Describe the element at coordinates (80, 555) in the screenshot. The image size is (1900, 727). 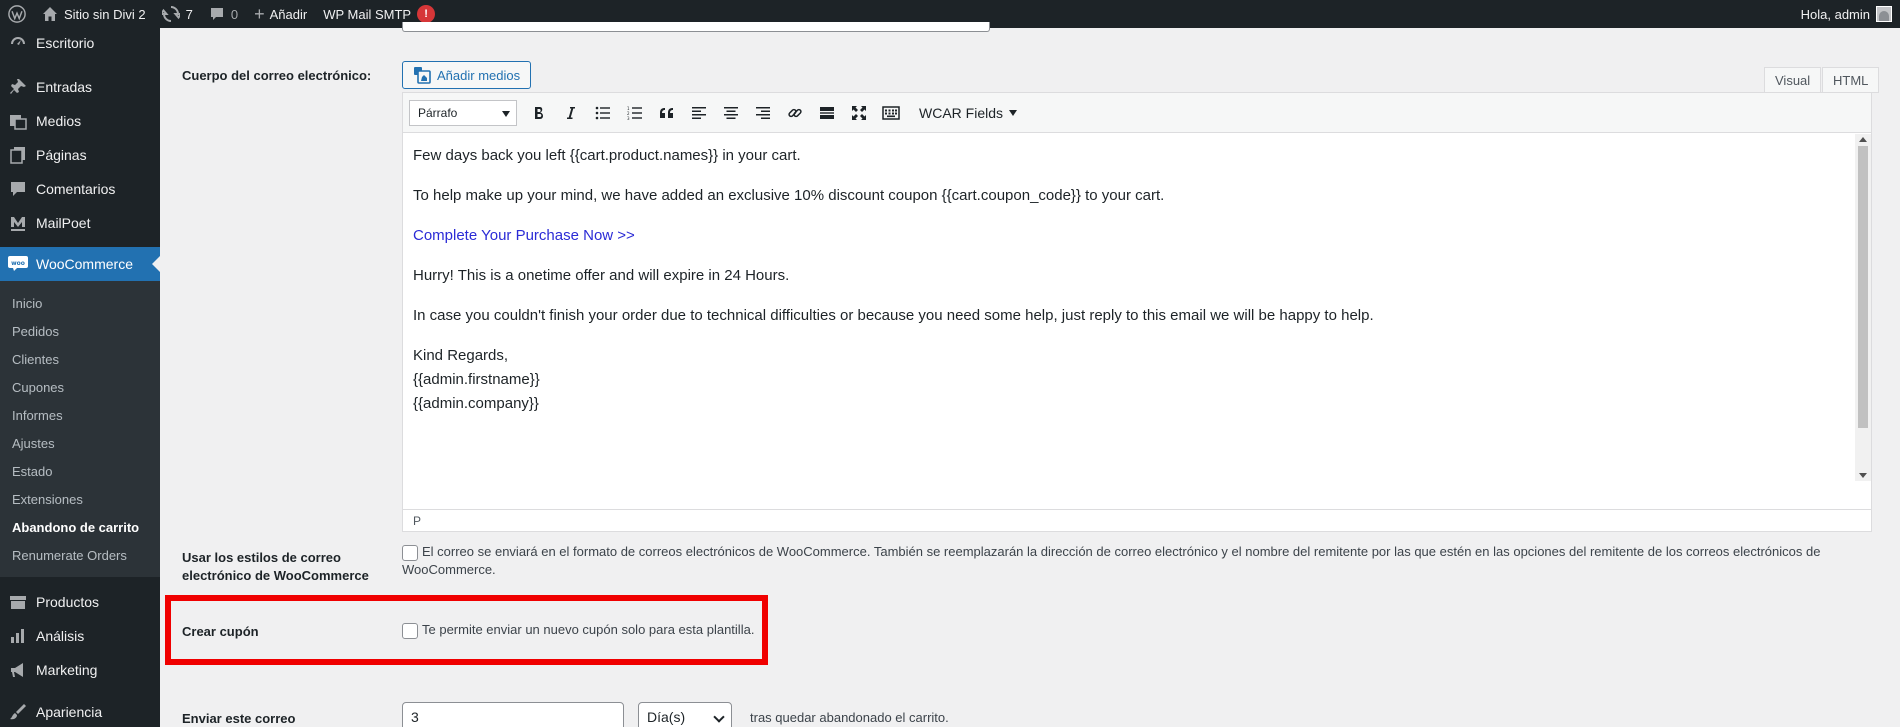
I see `submenu-item-renumerate-orders: Renumerate Orders` at that location.